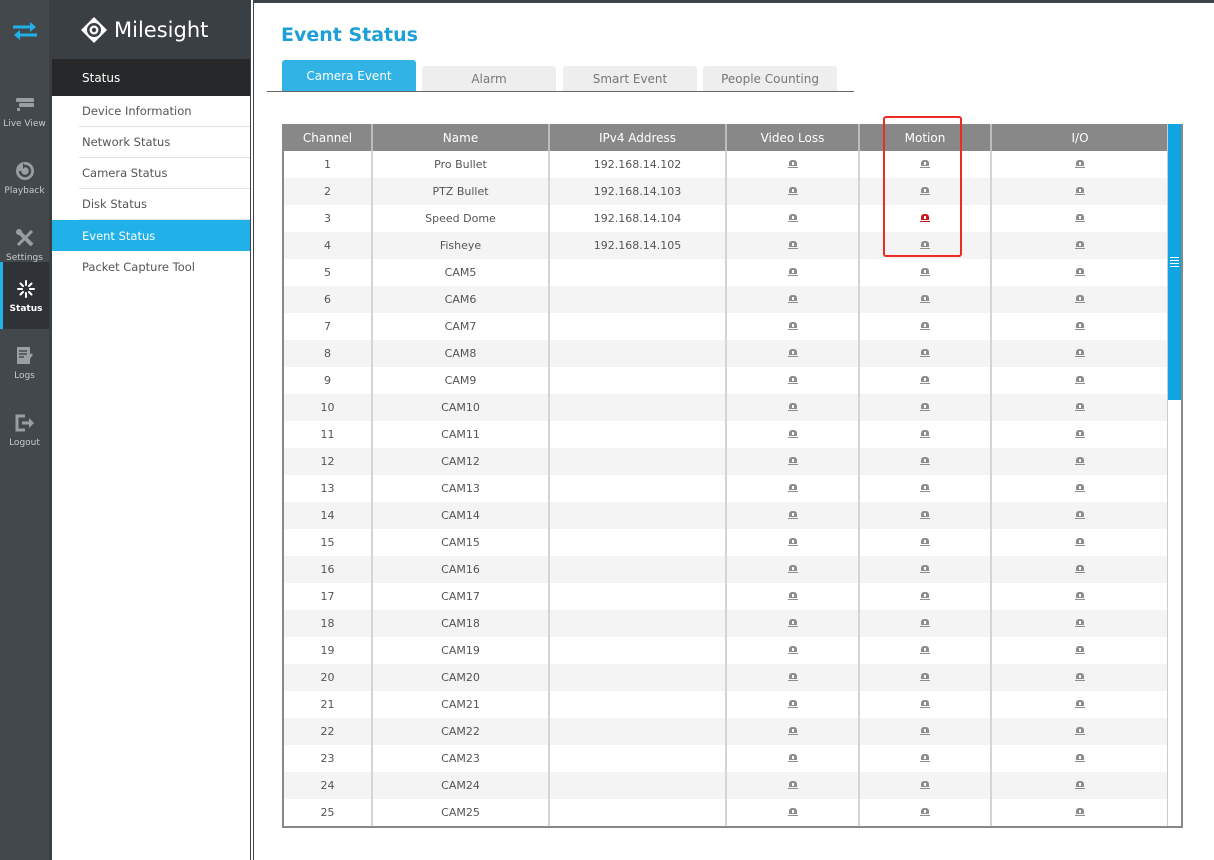  What do you see at coordinates (1174, 475) in the screenshot?
I see `table-scrollbar` at bounding box center [1174, 475].